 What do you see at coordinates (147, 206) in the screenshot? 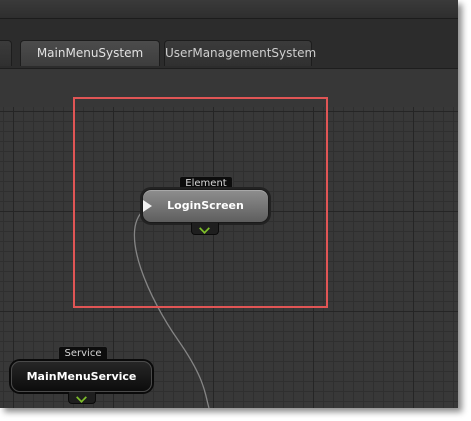
I see `element-input-port` at bounding box center [147, 206].